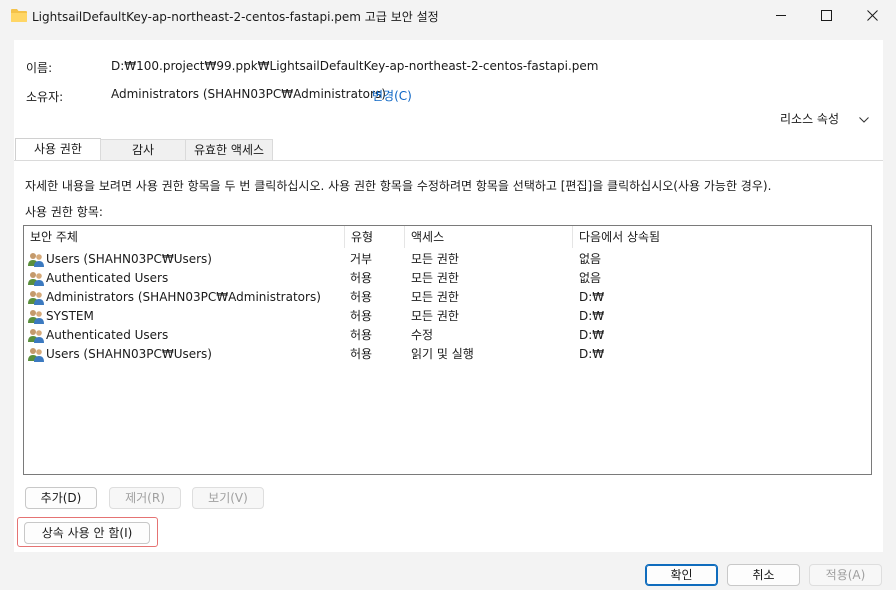 This screenshot has width=896, height=590. Describe the element at coordinates (229, 149) in the screenshot. I see `tab-effective-access: 유효한 액세스` at that location.